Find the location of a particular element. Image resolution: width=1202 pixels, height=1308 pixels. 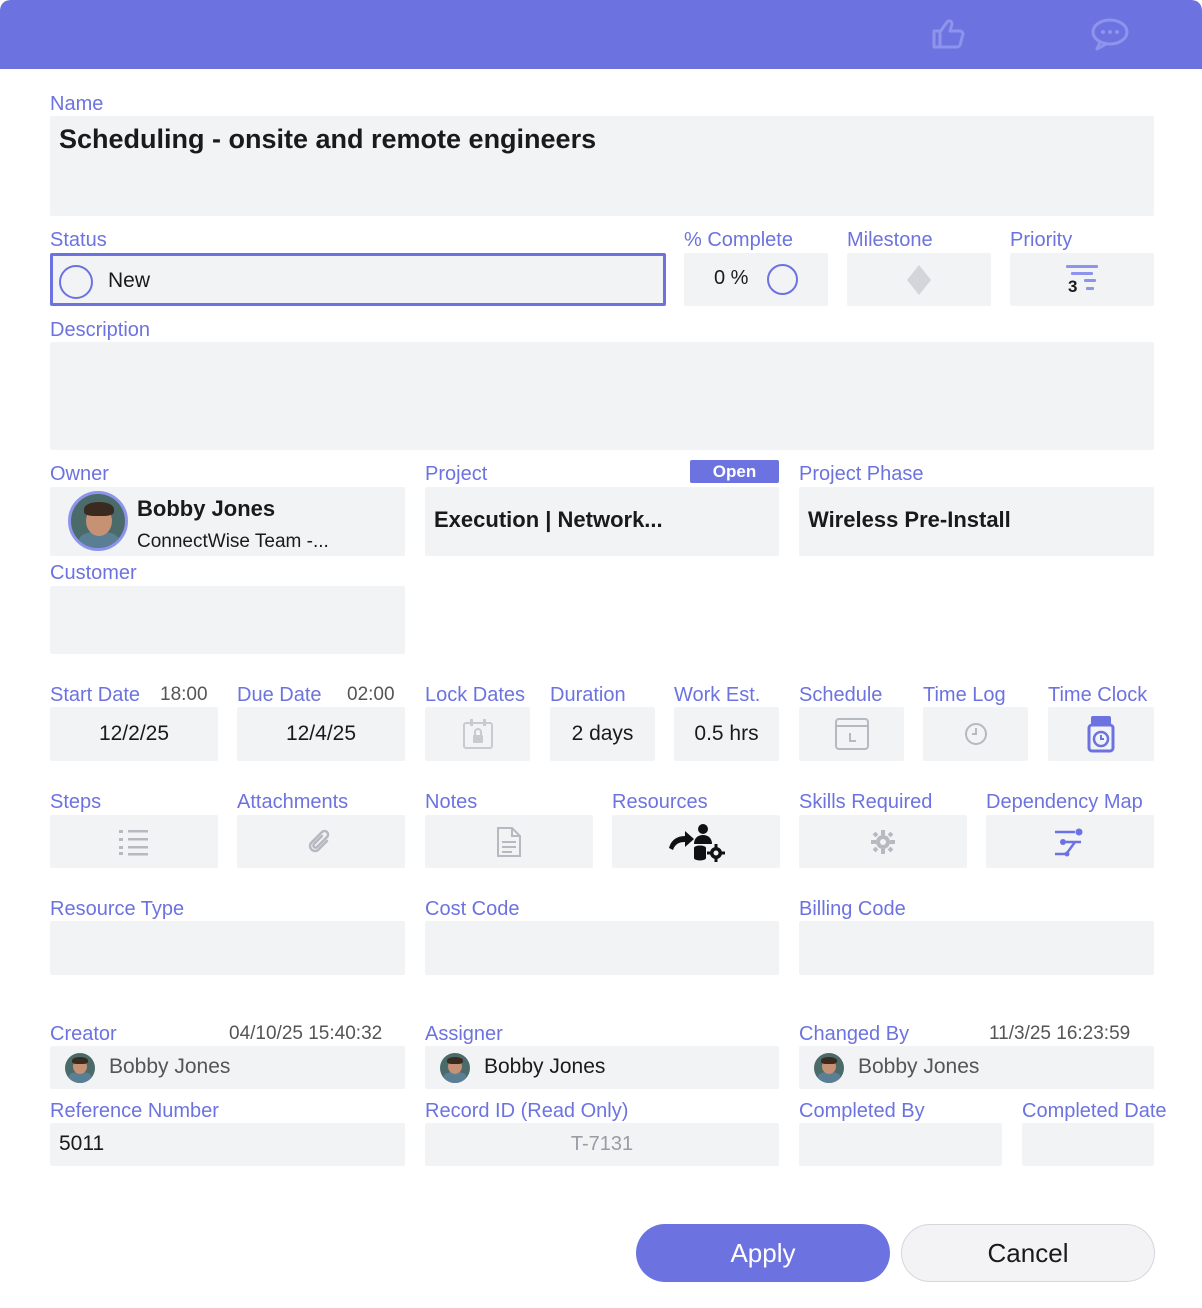

dependency-map-label: Dependency Map is located at coordinates (1064, 802).